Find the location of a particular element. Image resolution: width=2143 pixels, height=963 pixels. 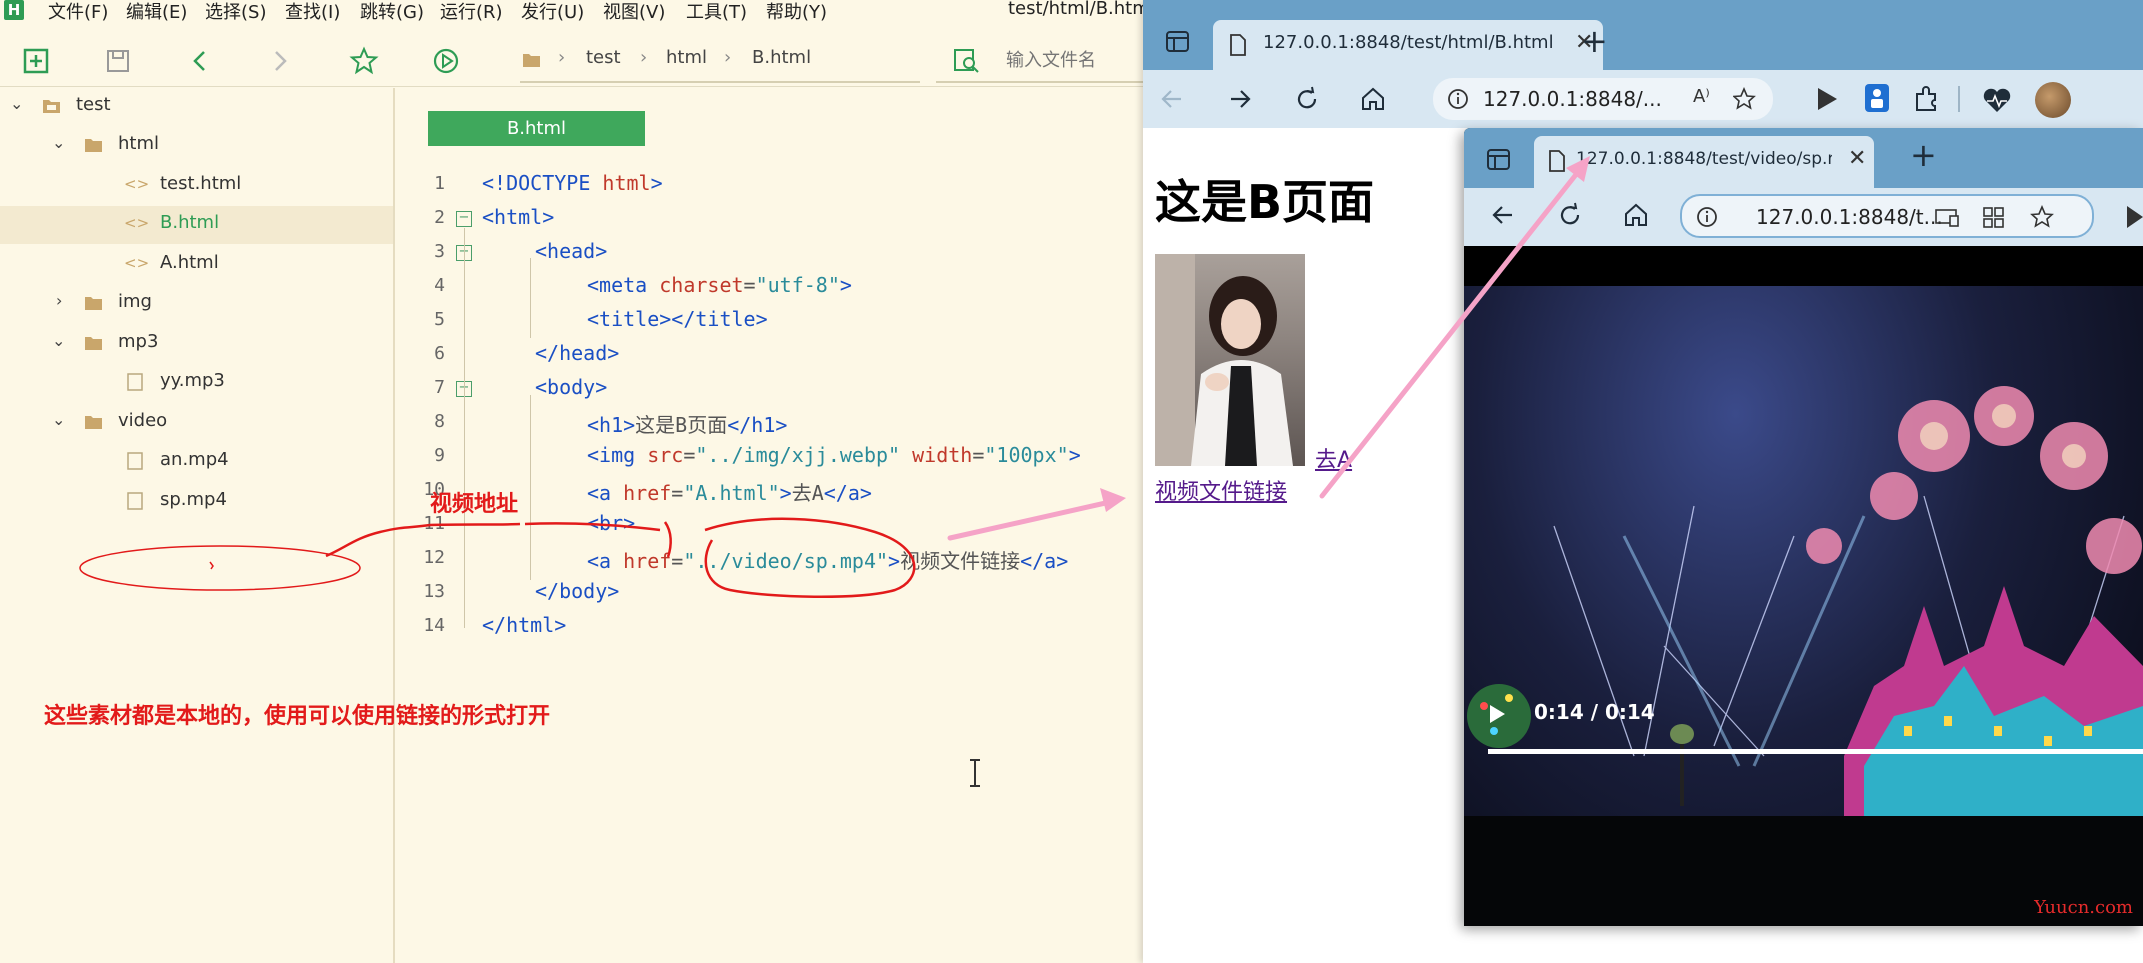

toolbar-divider is located at coordinates (1959, 99).